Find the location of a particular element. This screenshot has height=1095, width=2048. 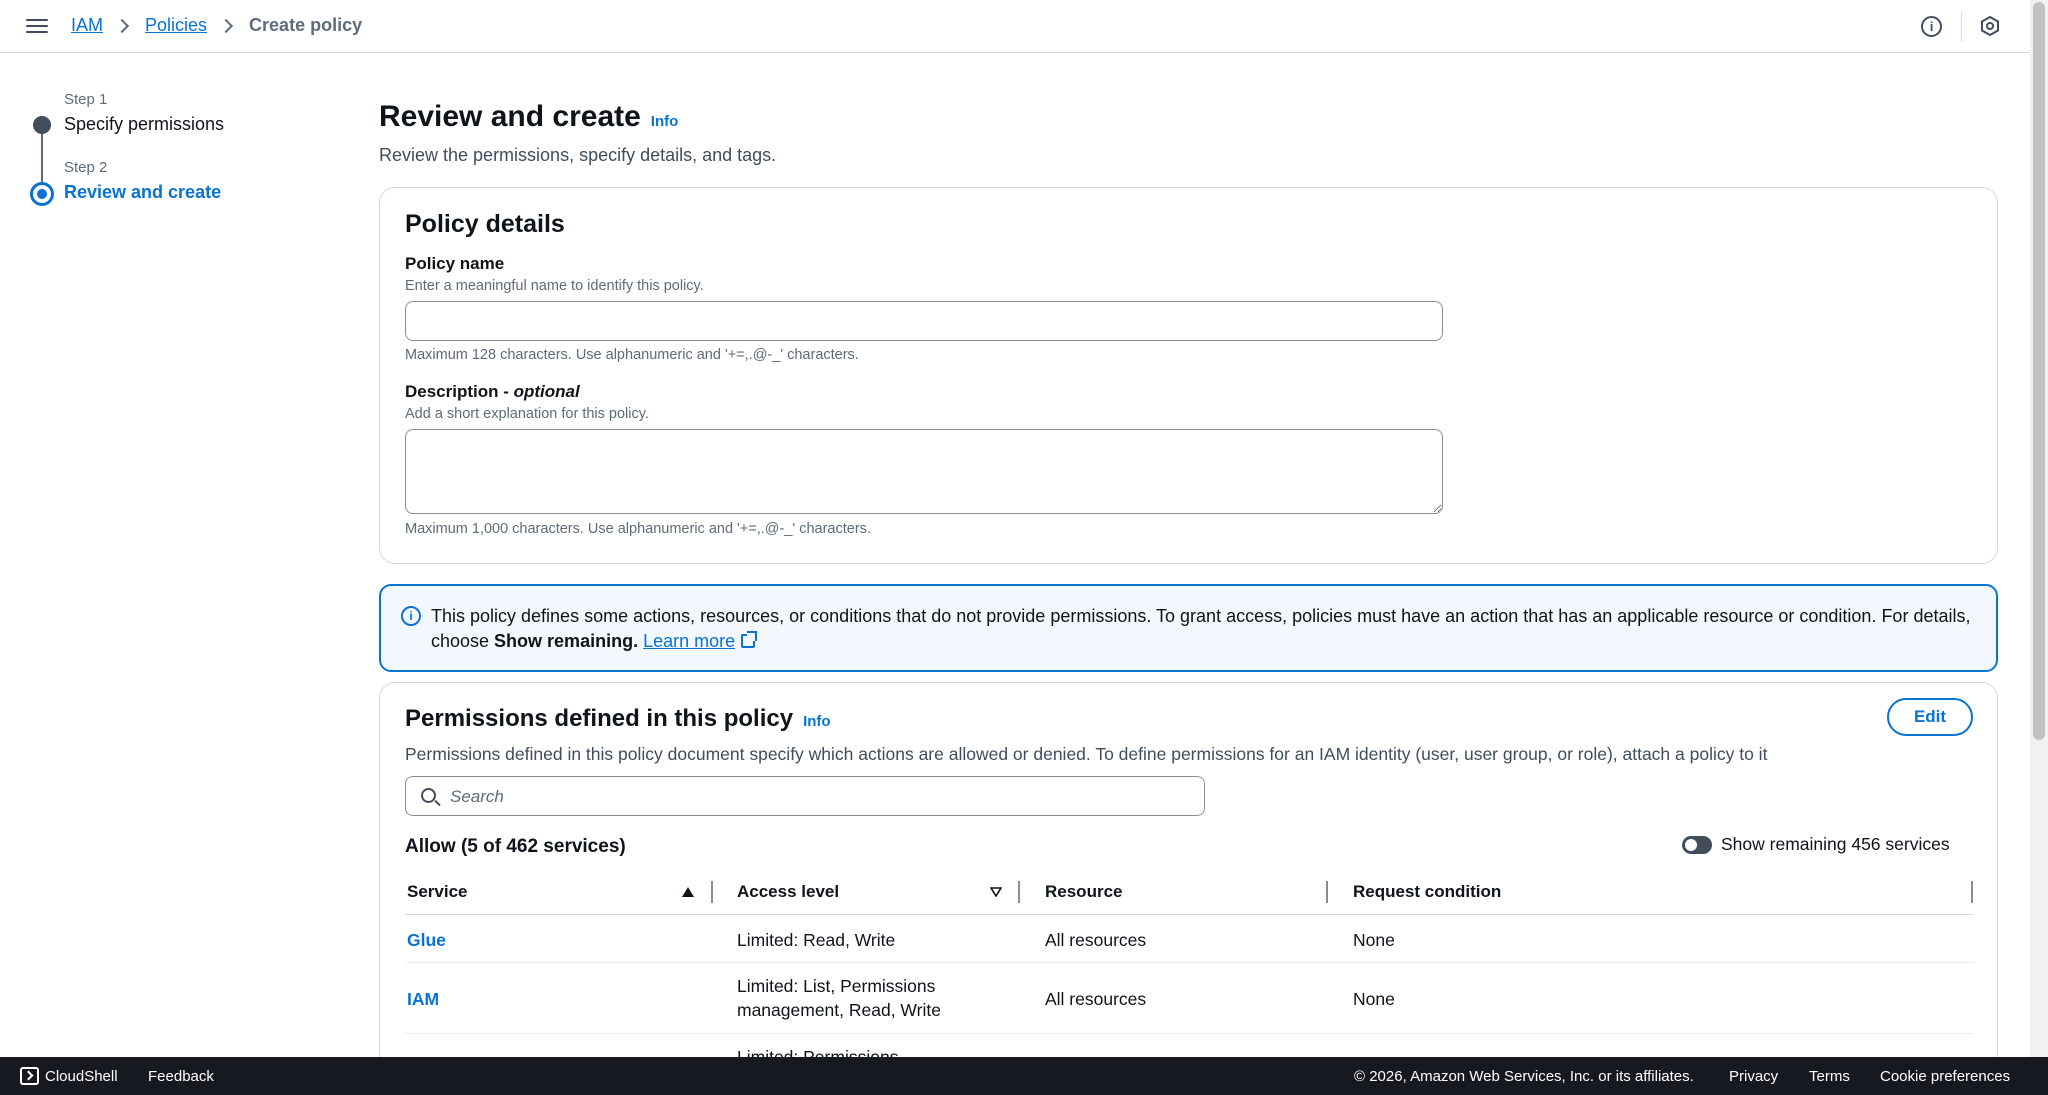

external-link-icon is located at coordinates (749, 639).